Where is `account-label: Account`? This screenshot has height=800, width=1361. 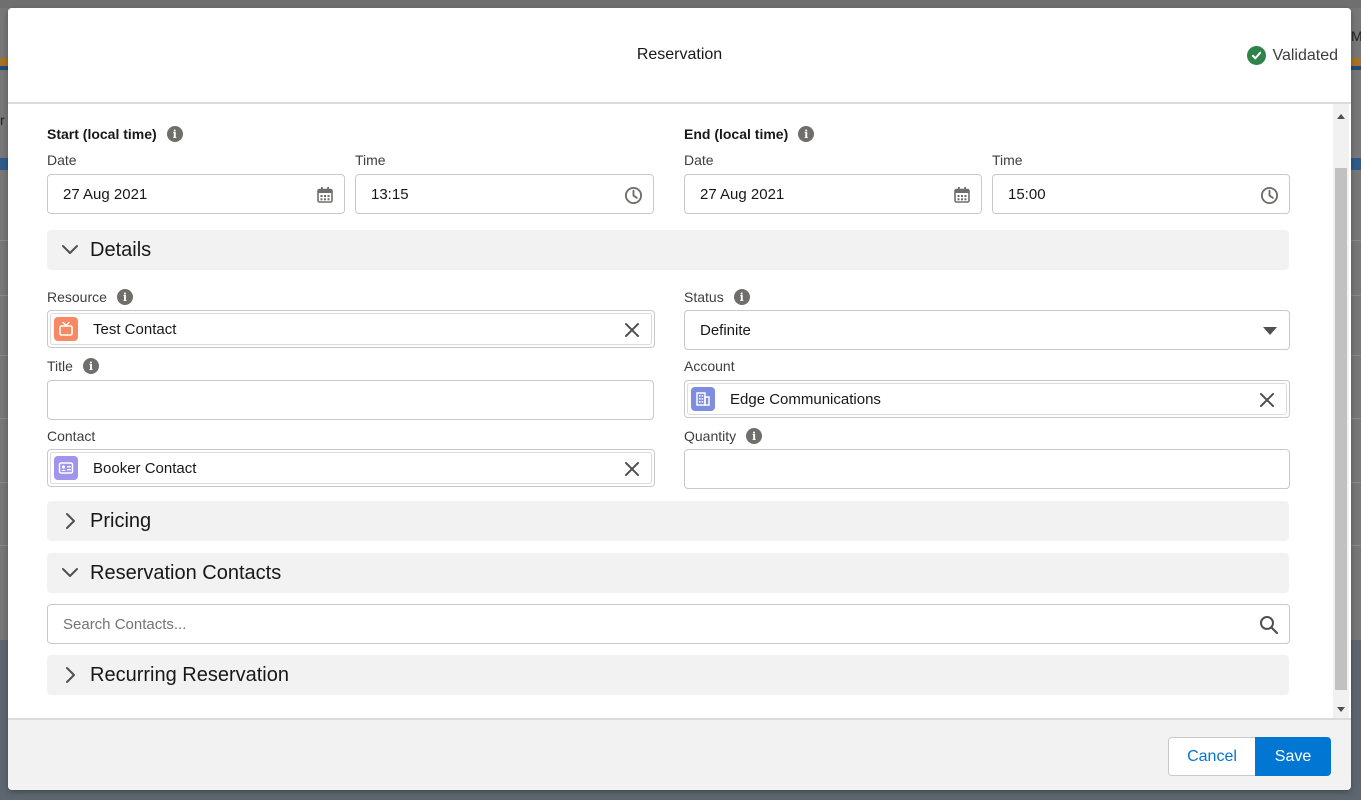 account-label: Account is located at coordinates (709, 366).